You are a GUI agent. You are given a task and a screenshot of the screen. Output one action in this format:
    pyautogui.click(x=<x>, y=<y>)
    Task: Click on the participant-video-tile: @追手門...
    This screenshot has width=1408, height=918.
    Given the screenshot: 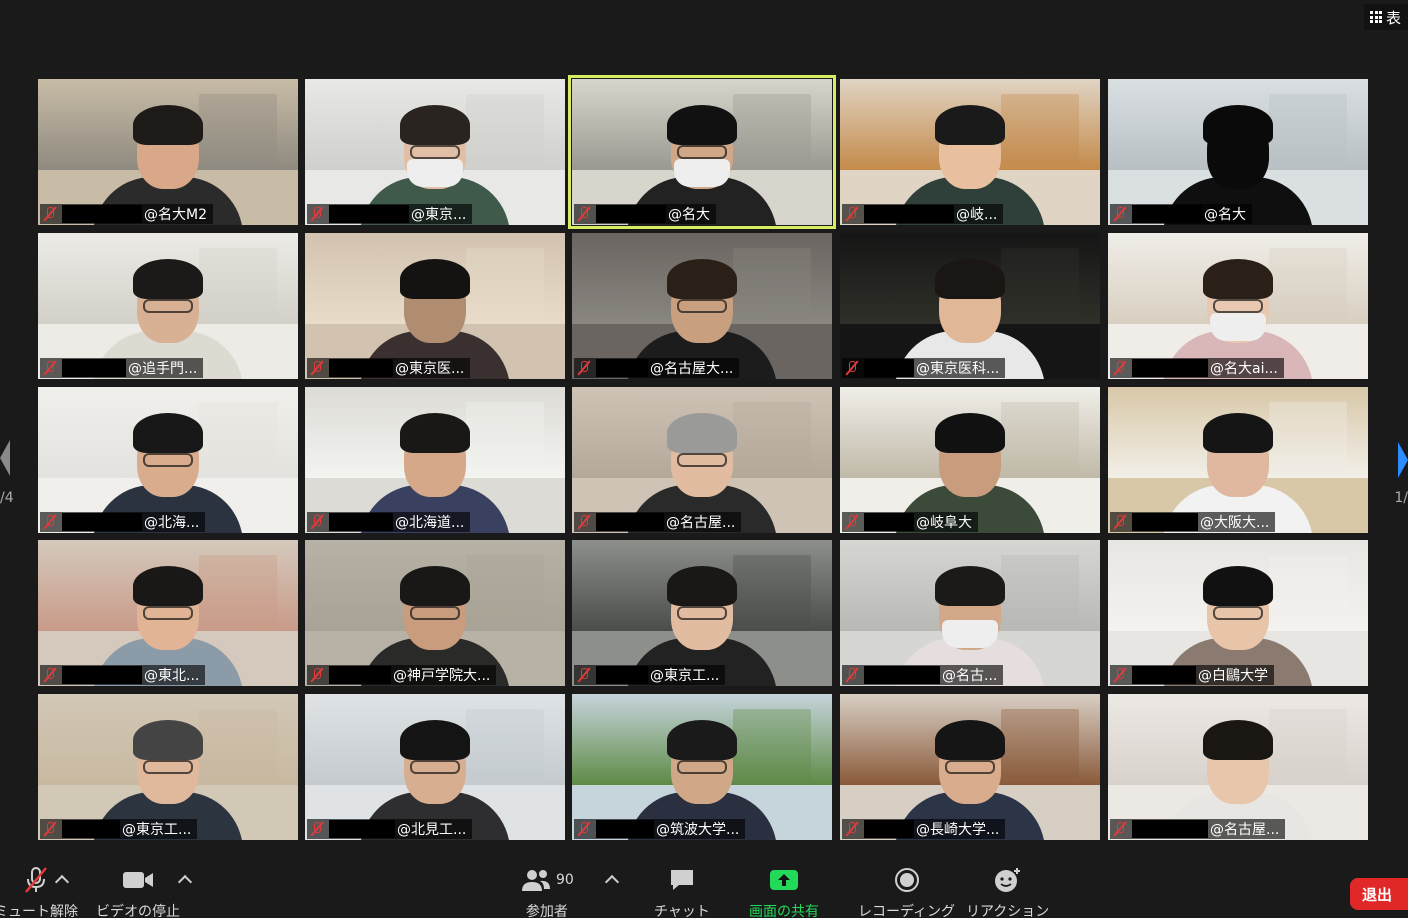 What is the action you would take?
    pyautogui.click(x=168, y=306)
    